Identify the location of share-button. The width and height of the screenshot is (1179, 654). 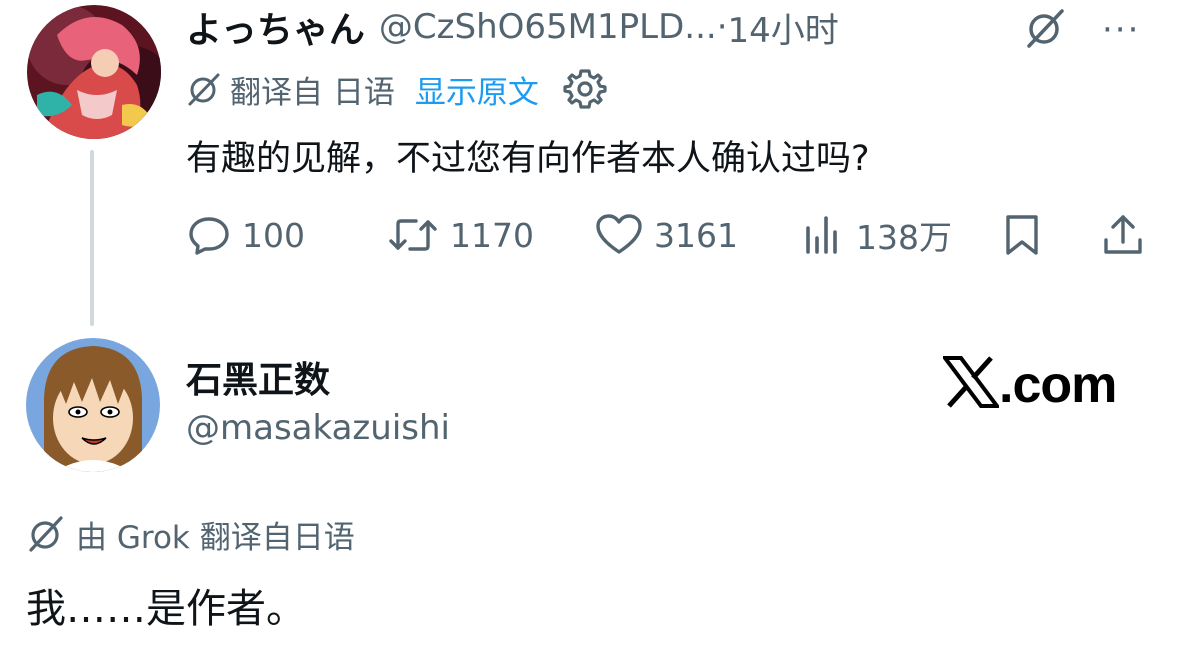
(1123, 235).